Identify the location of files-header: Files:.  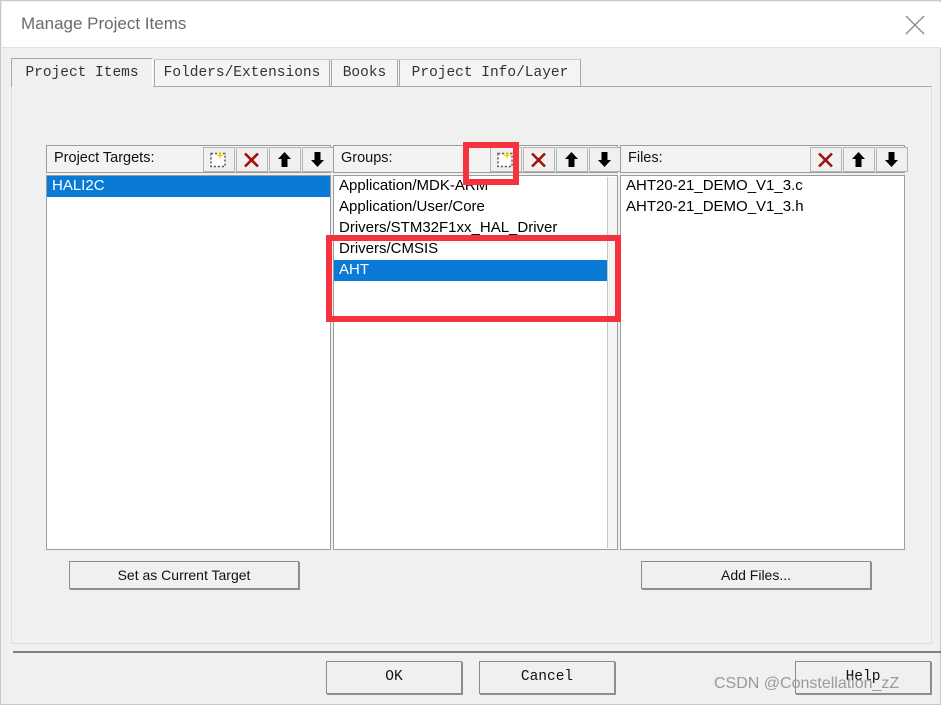
(764, 159).